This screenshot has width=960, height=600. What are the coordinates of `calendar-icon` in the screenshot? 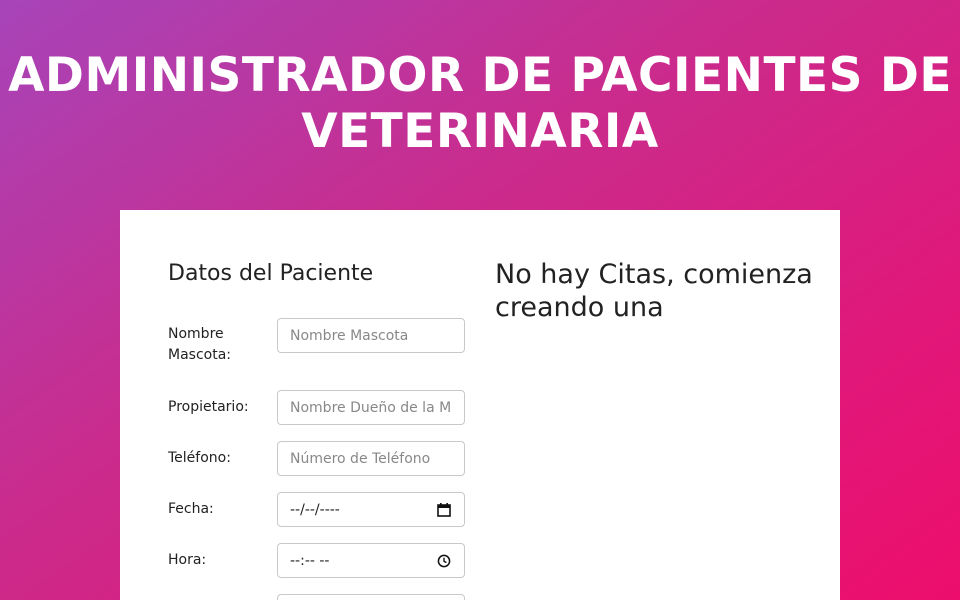 It's located at (444, 510).